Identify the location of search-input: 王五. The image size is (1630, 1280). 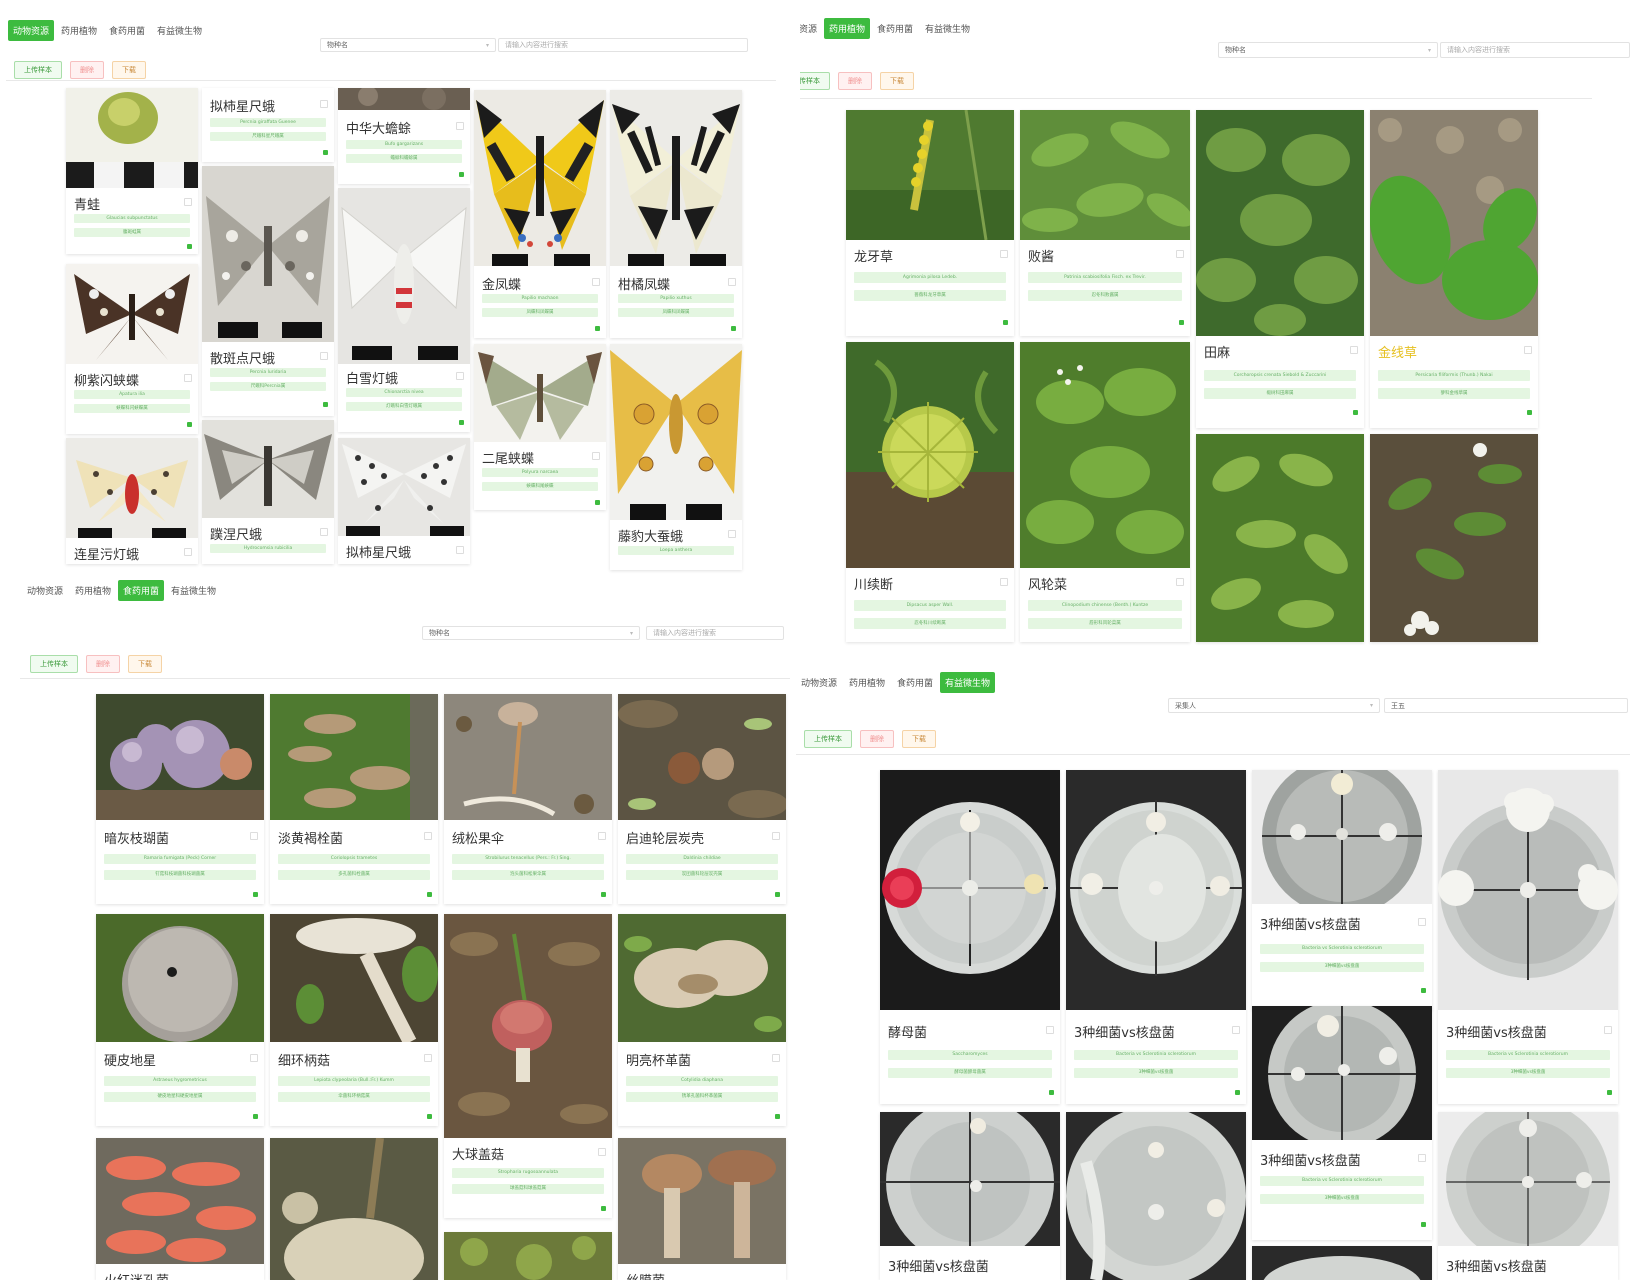
(1506, 705).